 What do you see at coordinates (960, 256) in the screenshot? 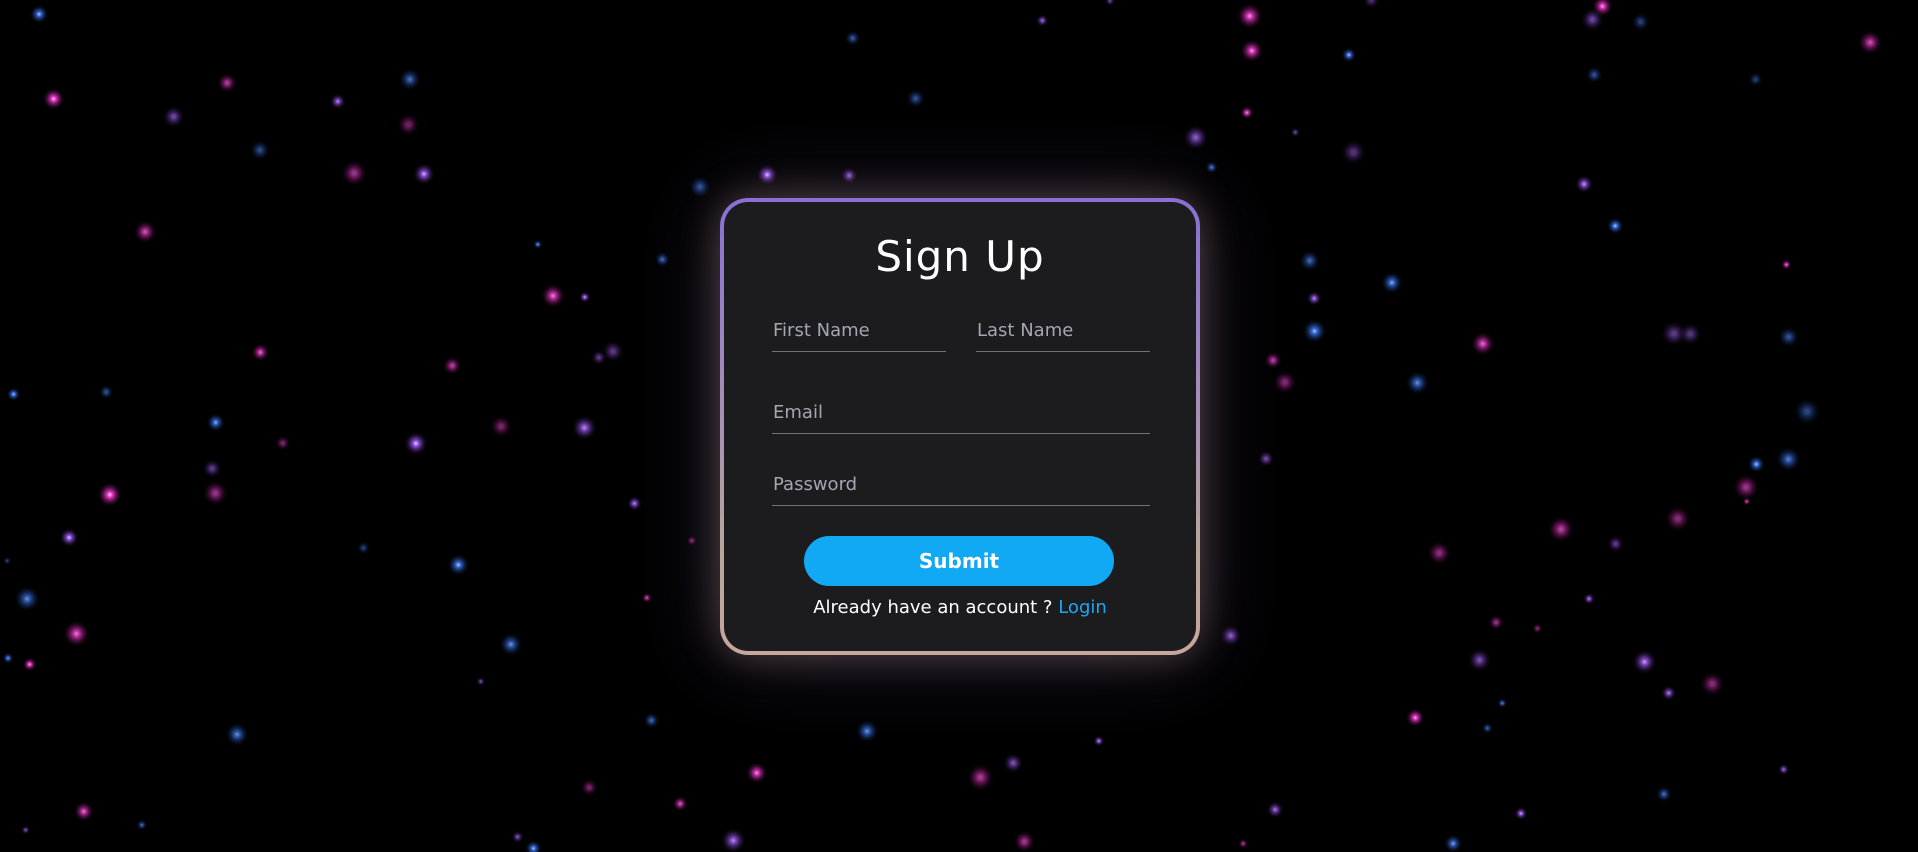
I see `signup-title: Sign Up` at bounding box center [960, 256].